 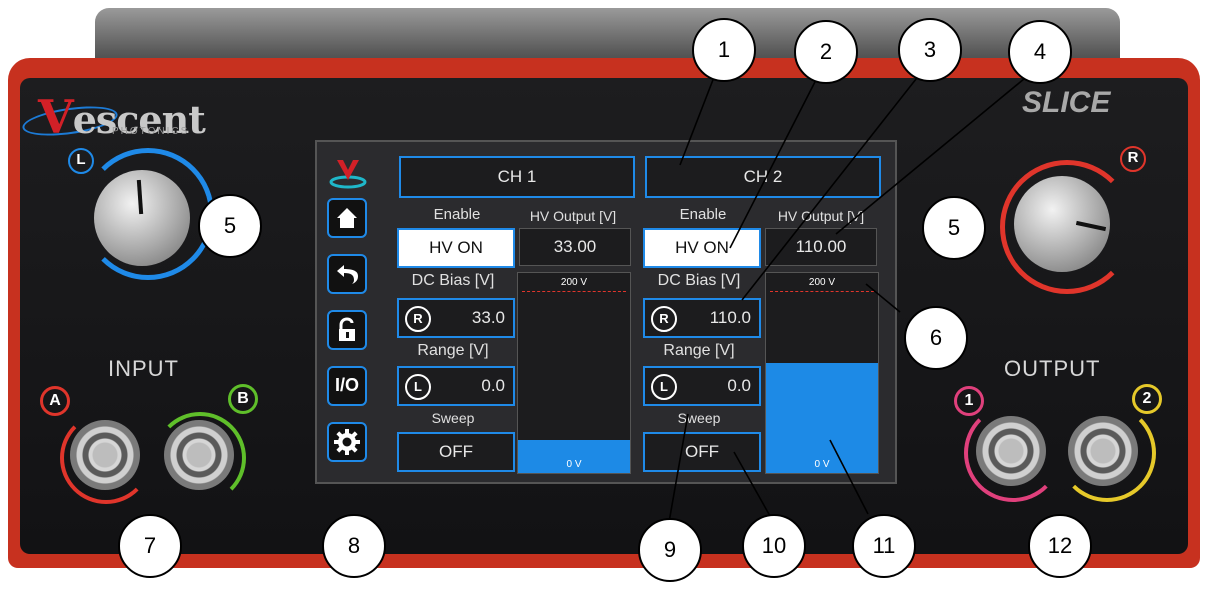 What do you see at coordinates (230, 226) in the screenshot?
I see `callout-5-left: 5` at bounding box center [230, 226].